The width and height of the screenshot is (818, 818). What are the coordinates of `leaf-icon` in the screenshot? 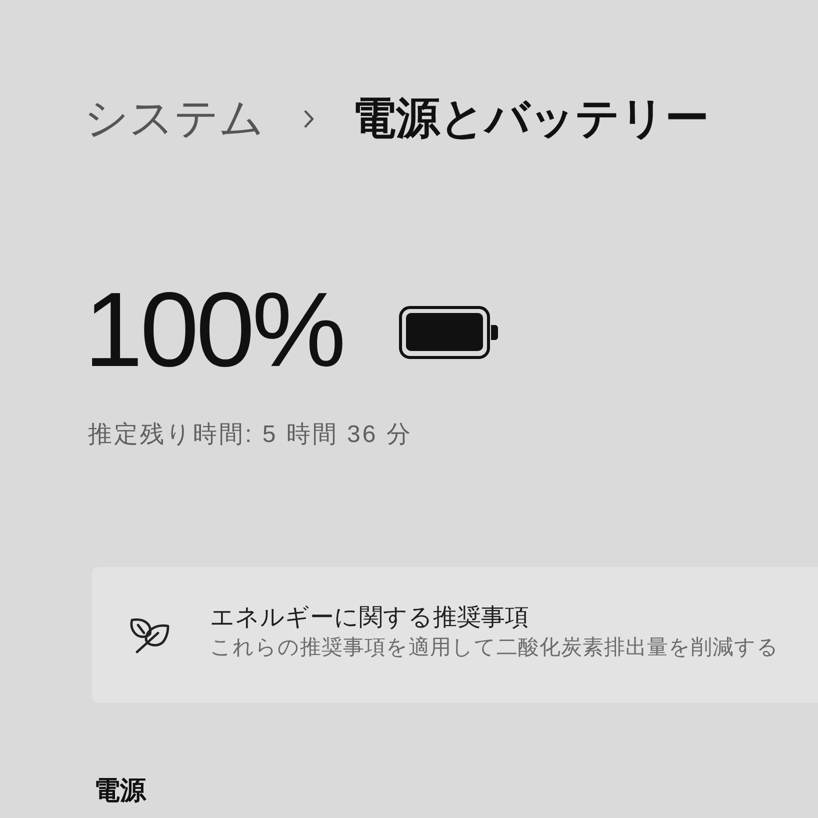 It's located at (149, 635).